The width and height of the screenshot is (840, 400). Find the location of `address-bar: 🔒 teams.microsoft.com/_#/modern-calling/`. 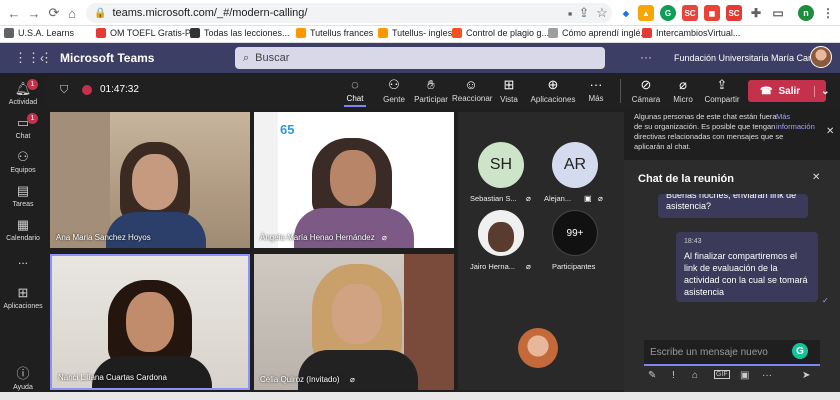

address-bar: 🔒 teams.microsoft.com/_#/modern-calling/ is located at coordinates (349, 13).